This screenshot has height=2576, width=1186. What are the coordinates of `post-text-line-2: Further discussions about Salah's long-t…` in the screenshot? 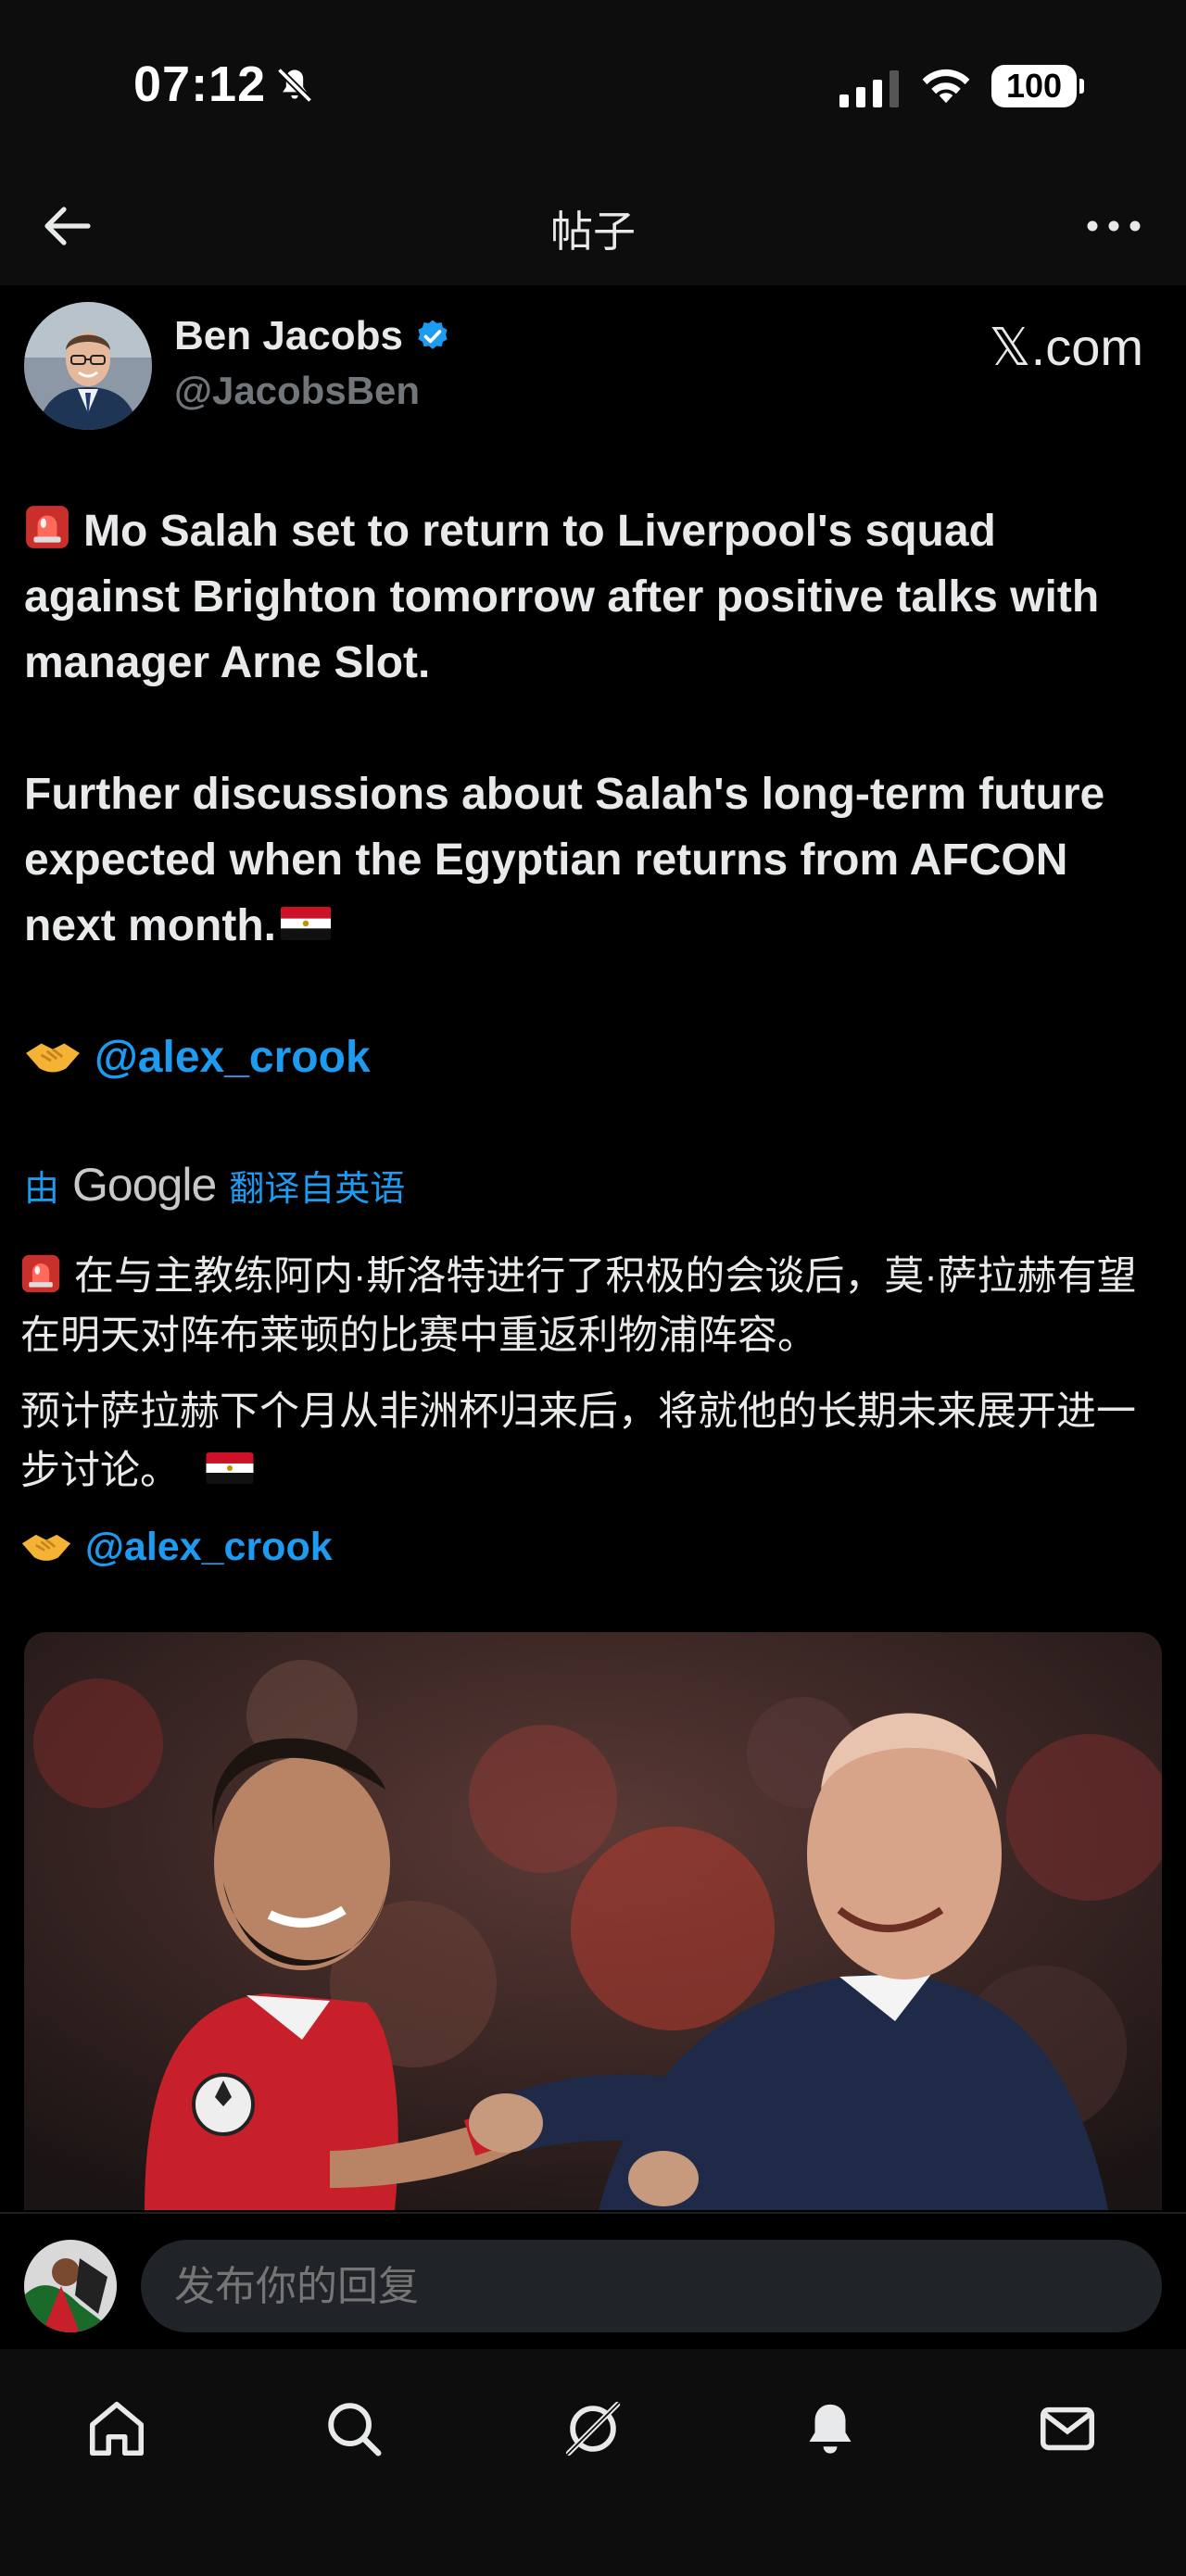 It's located at (564, 860).